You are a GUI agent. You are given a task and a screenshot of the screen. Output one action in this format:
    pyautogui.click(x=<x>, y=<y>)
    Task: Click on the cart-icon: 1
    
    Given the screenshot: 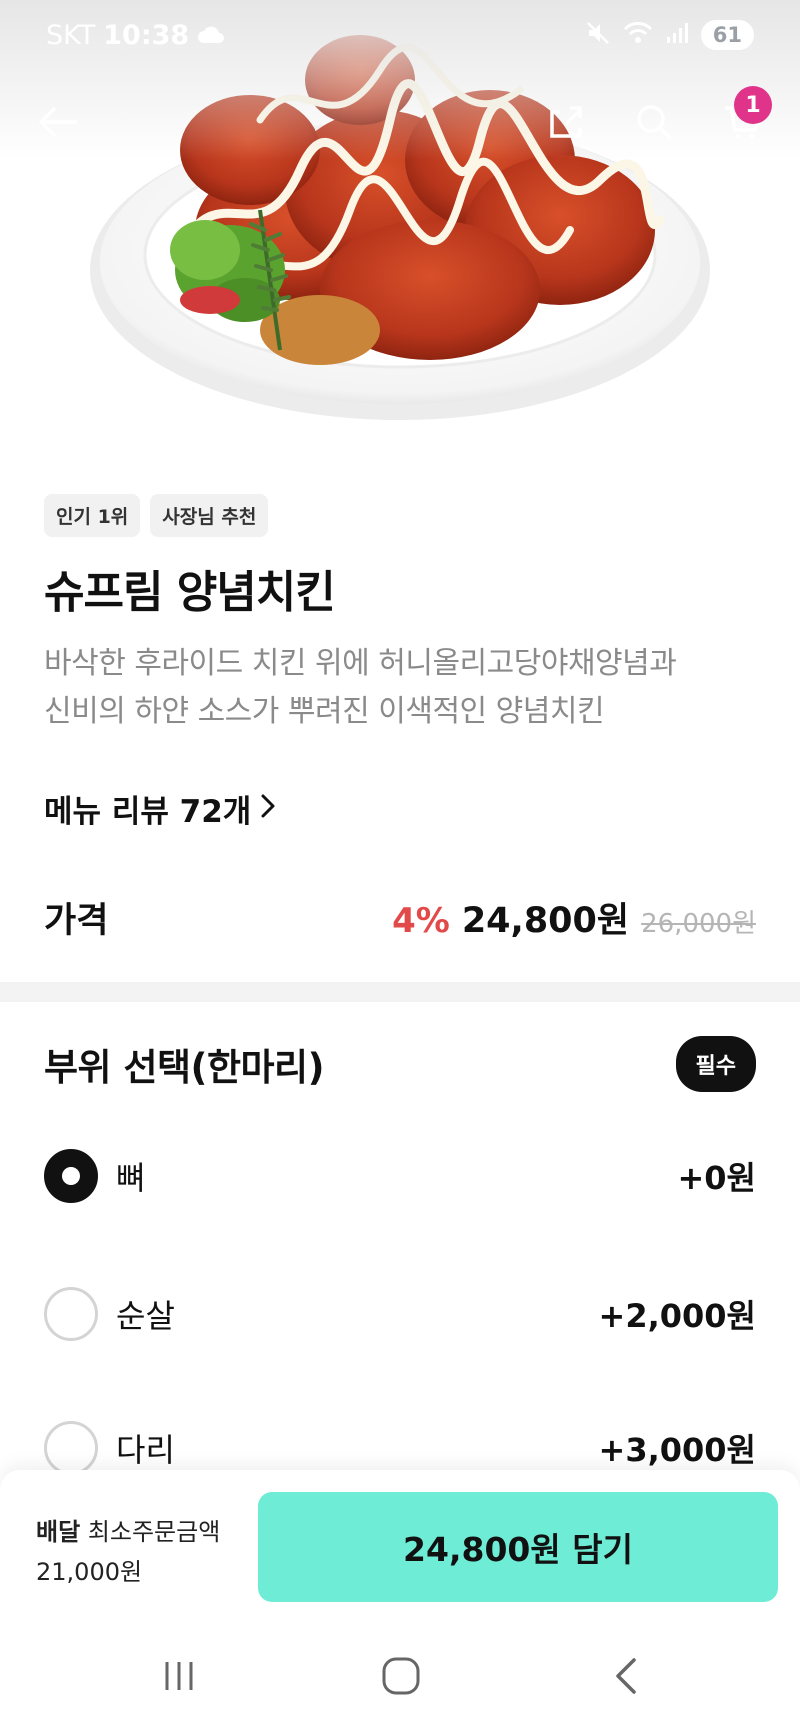 What is the action you would take?
    pyautogui.click(x=742, y=119)
    